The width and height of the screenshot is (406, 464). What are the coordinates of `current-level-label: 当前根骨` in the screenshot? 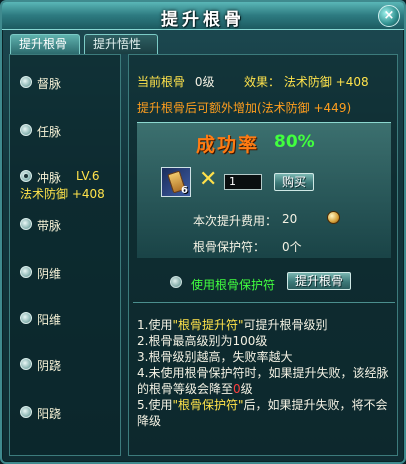 It's located at (161, 82).